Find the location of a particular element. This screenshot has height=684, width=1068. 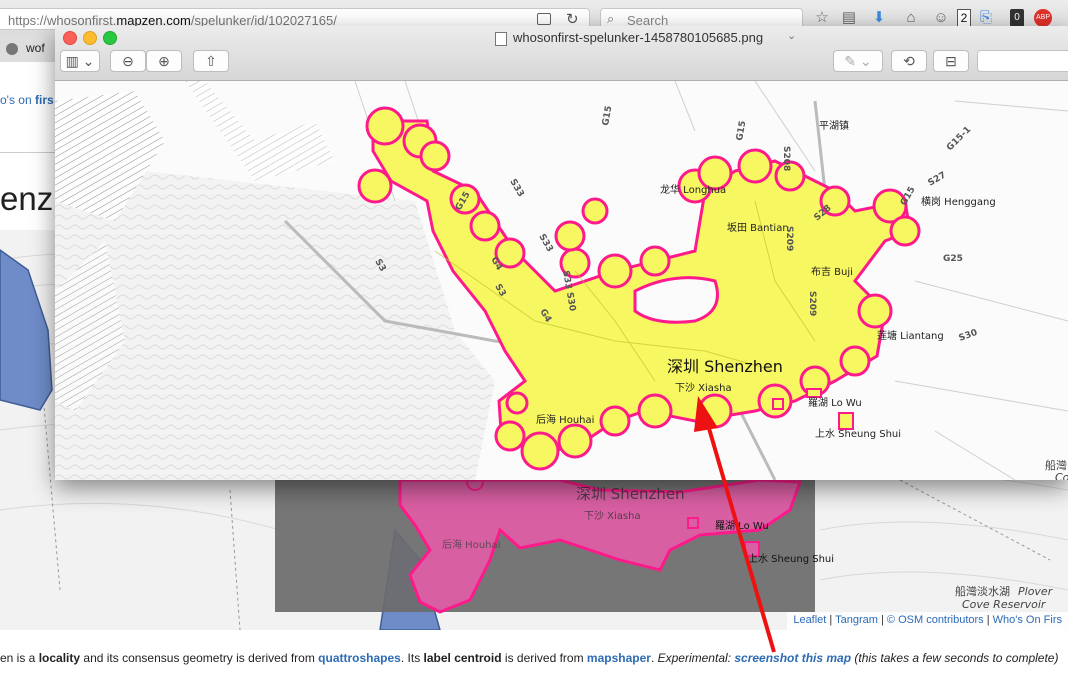

bg-plover-cn-label: 船灣淡水湖 is located at coordinates (982, 591).